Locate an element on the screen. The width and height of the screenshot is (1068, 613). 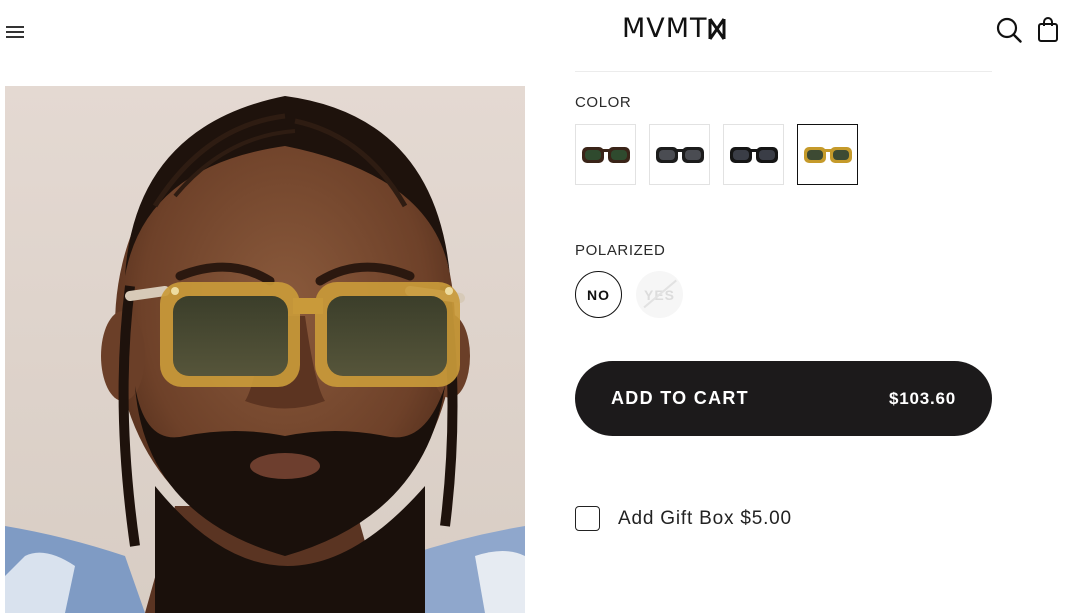
section-divider is located at coordinates (783, 71).